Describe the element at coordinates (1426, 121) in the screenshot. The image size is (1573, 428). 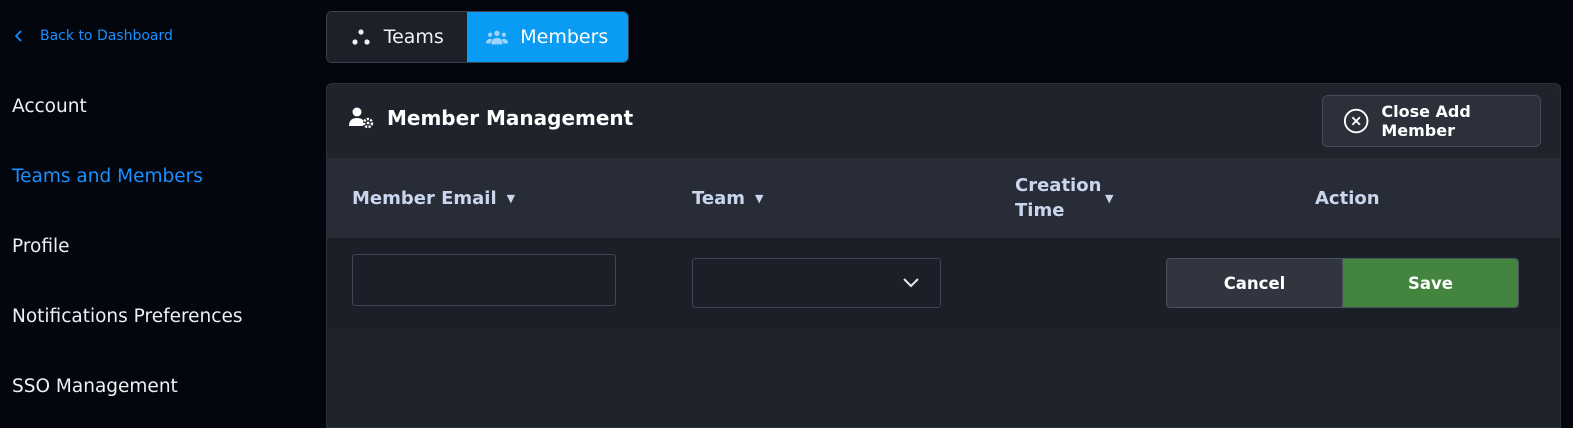
I see `close-add-member-label: Close Add Member` at that location.